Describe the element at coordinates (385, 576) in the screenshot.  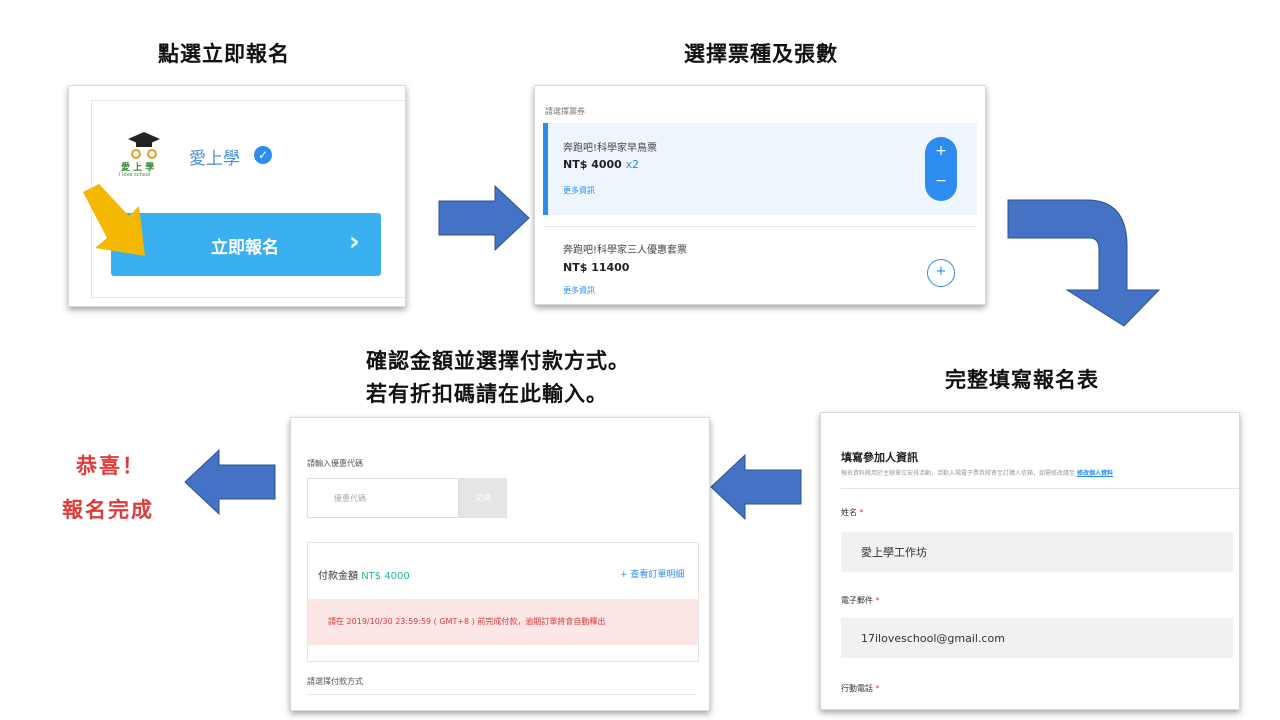
I see `amount-value: NT$ 4000` at that location.